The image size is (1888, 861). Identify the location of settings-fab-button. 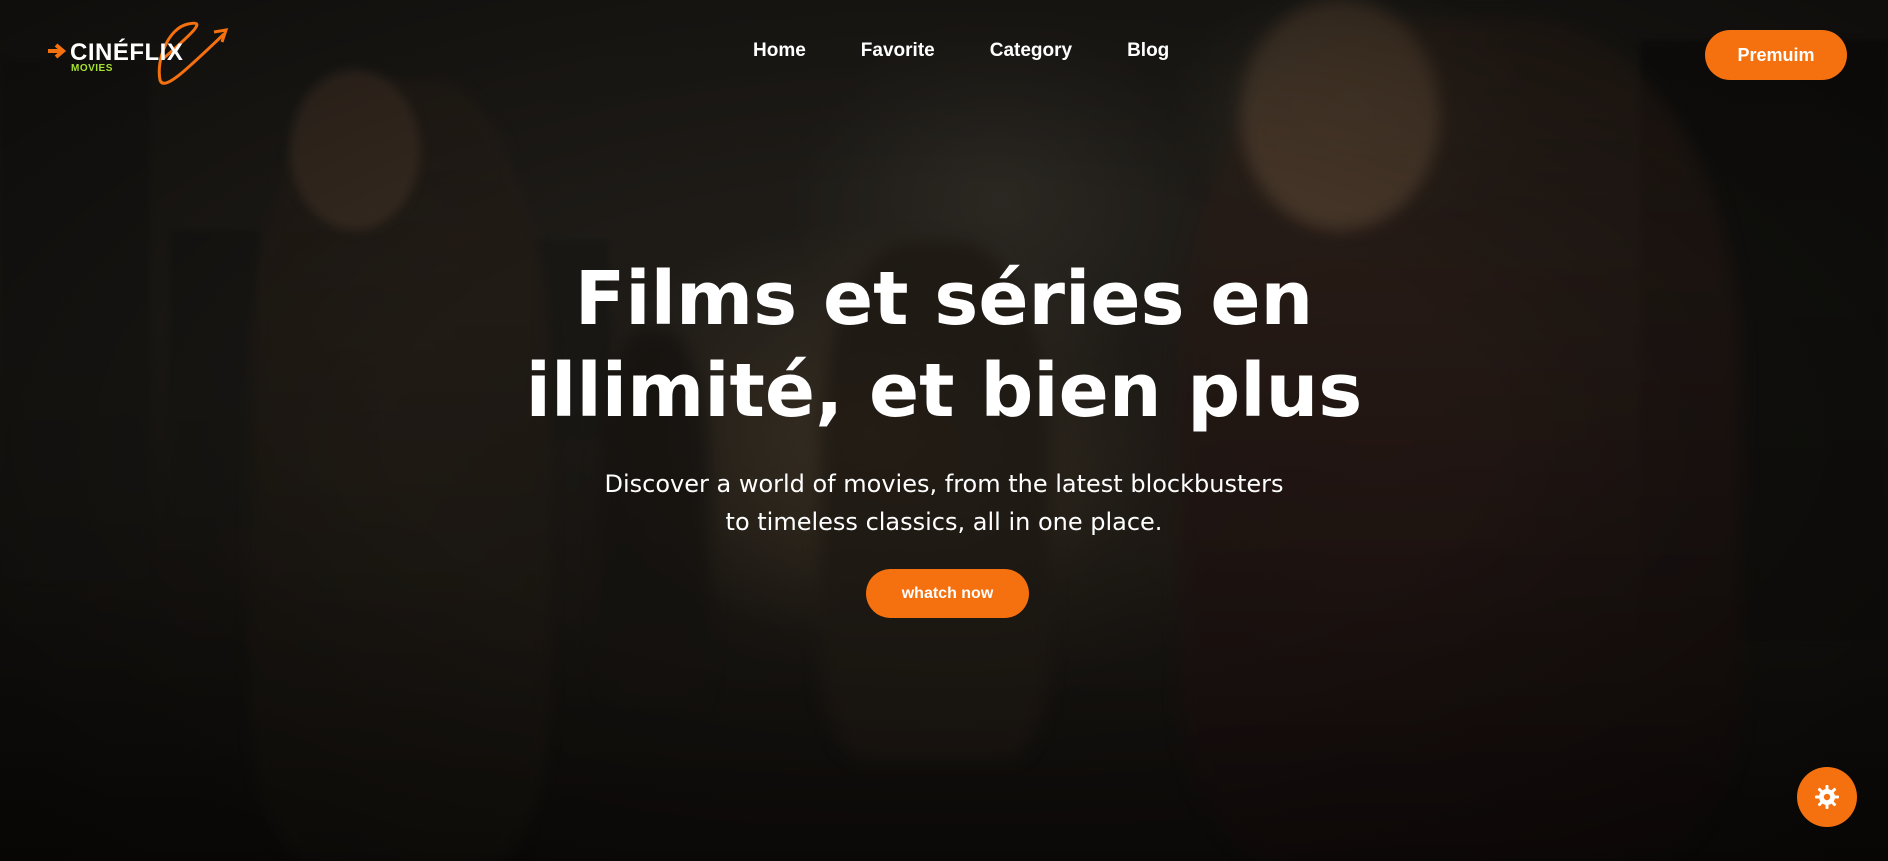
(1827, 797).